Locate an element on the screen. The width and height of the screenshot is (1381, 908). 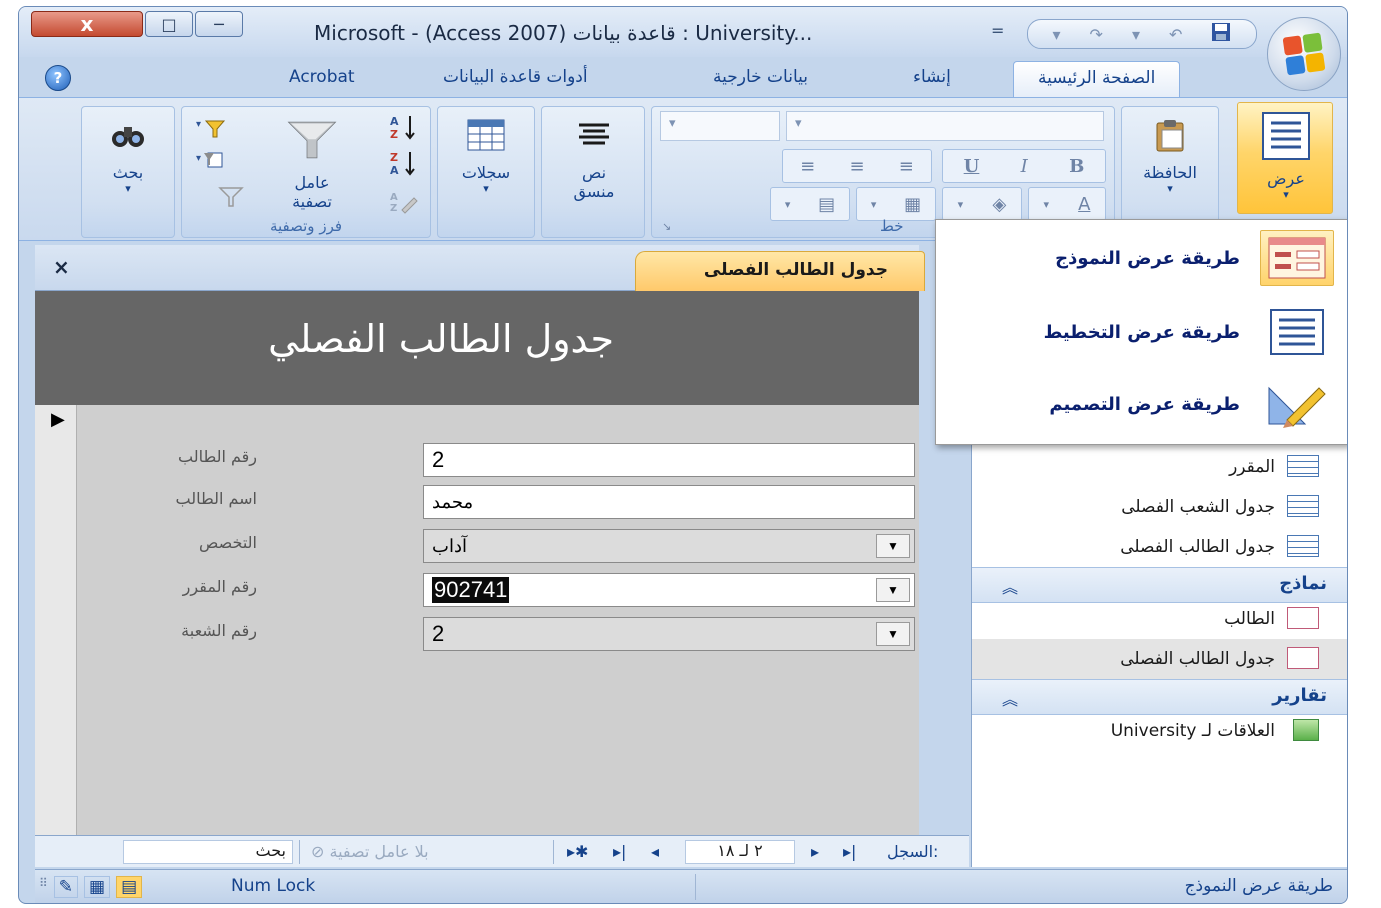
tab-create: إنشاء is located at coordinates (932, 77).